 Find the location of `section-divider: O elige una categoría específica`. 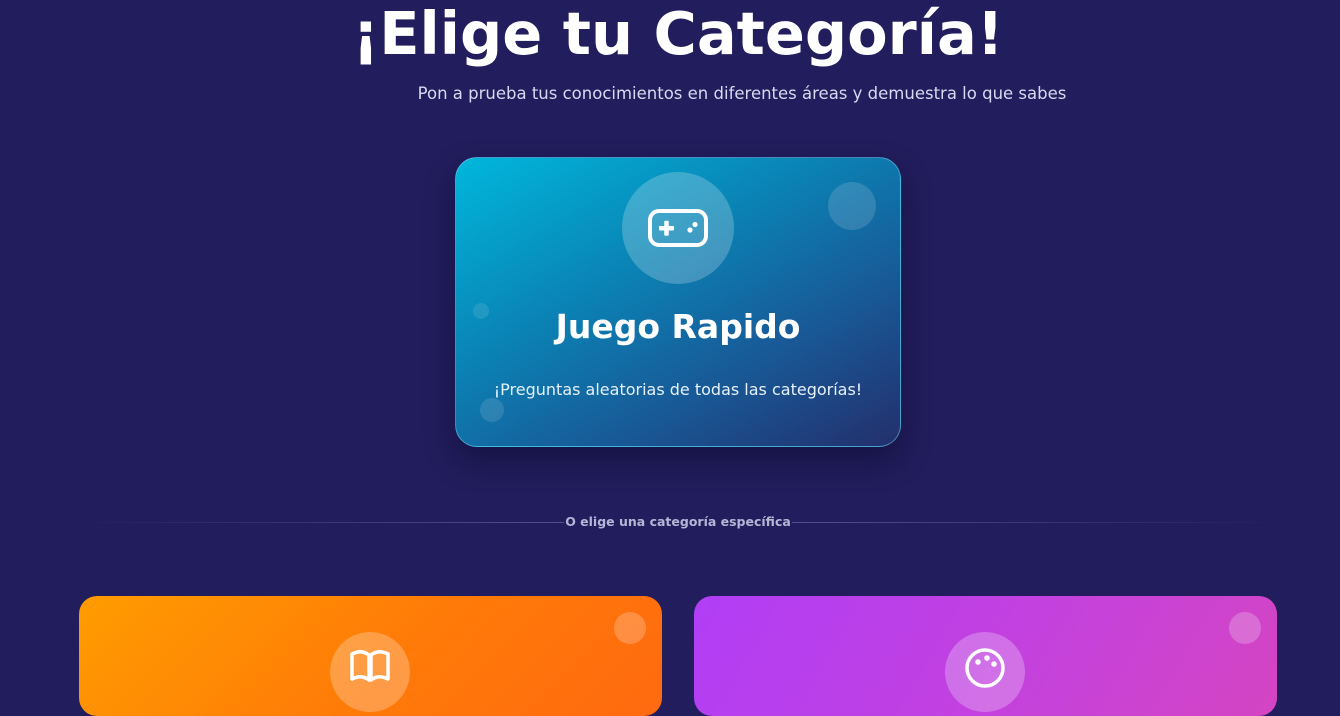

section-divider: O elige una categoría específica is located at coordinates (678, 522).